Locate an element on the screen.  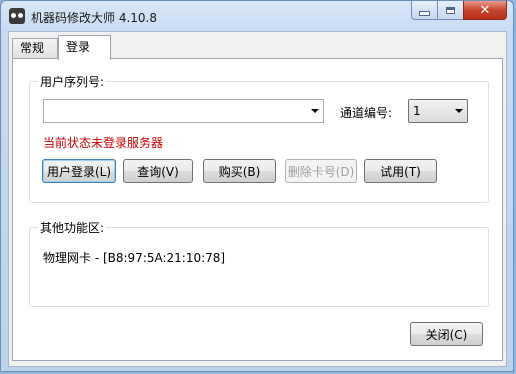
minimize-icon is located at coordinates (424, 13).